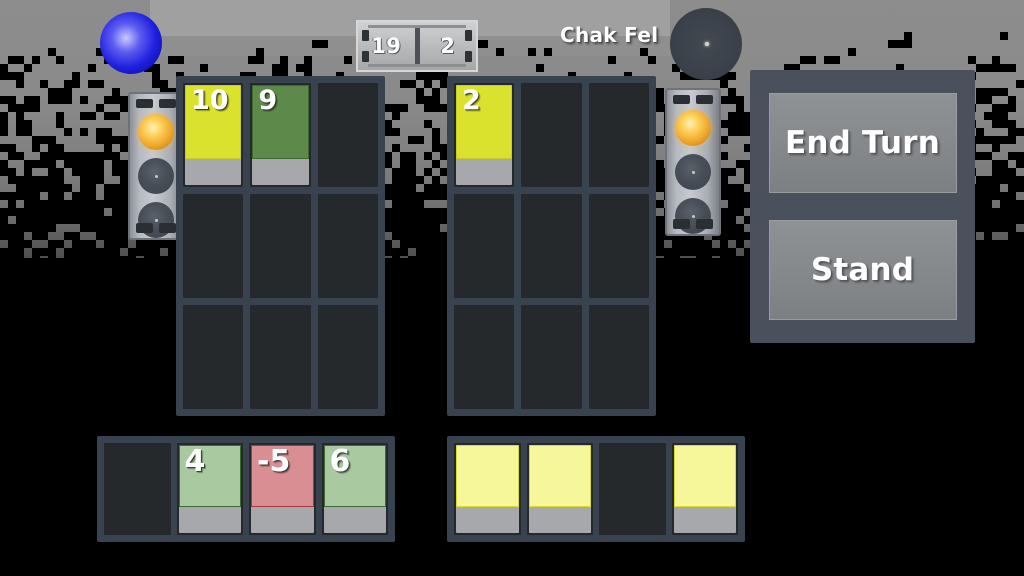 Image resolution: width=1024 pixels, height=576 pixels. I want to click on opponent-board-grid: 2, so click(551, 246).